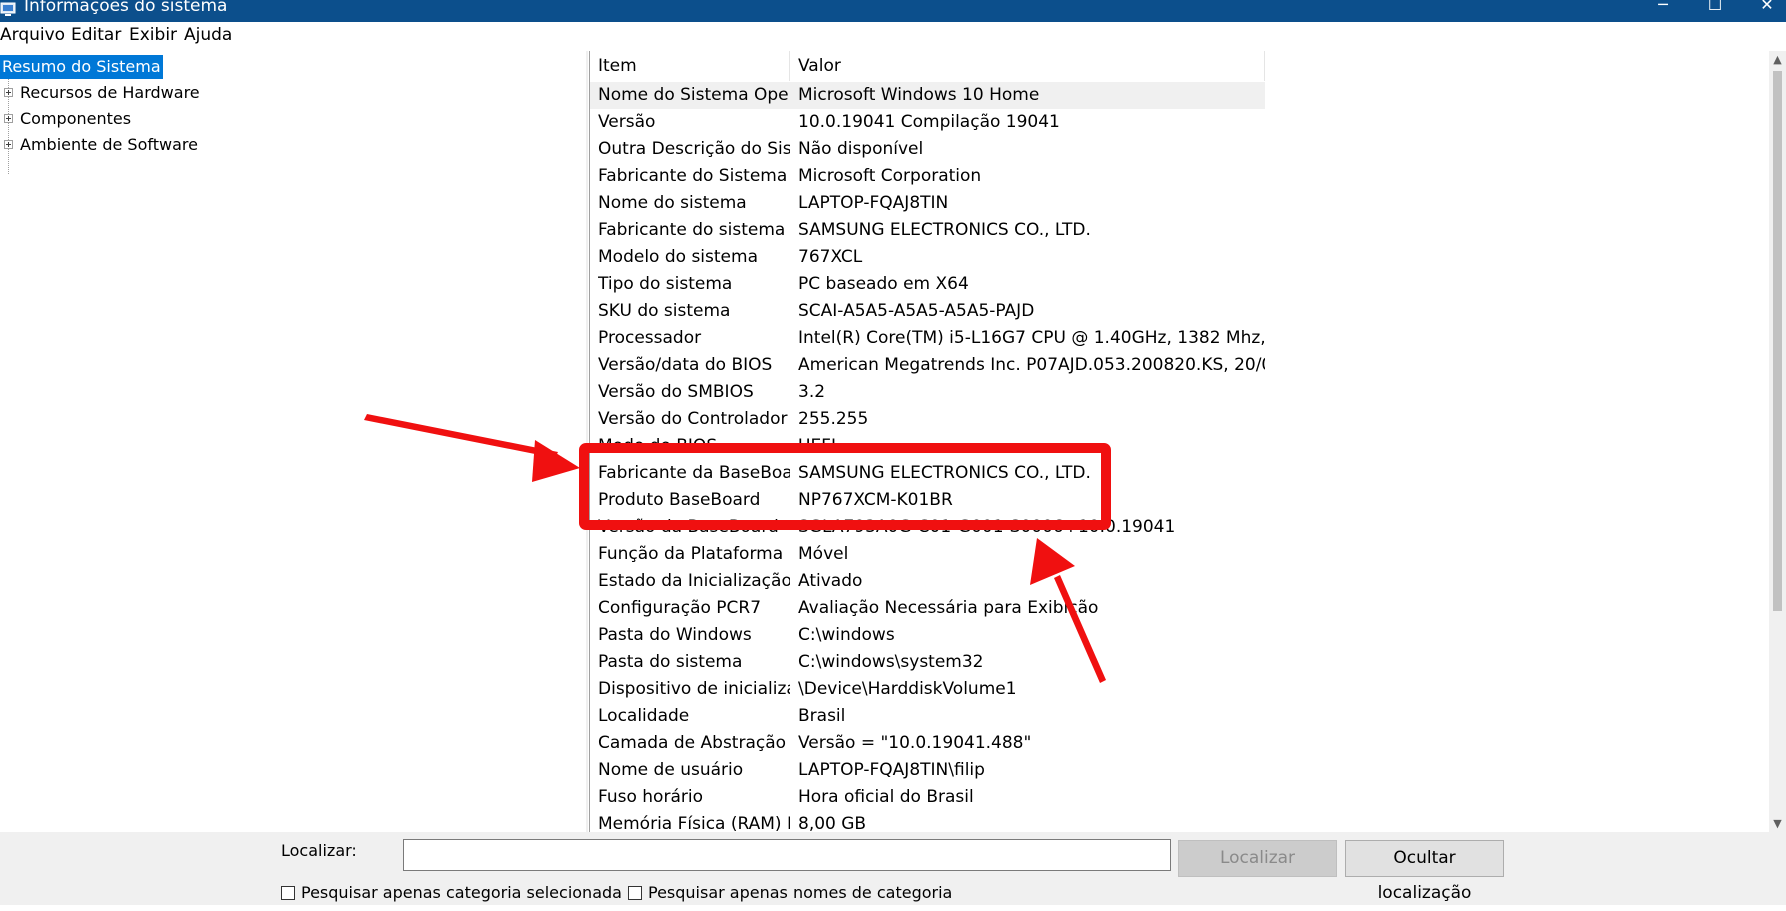 The image size is (1786, 911). What do you see at coordinates (690, 66) in the screenshot?
I see `column-header-item: Item` at bounding box center [690, 66].